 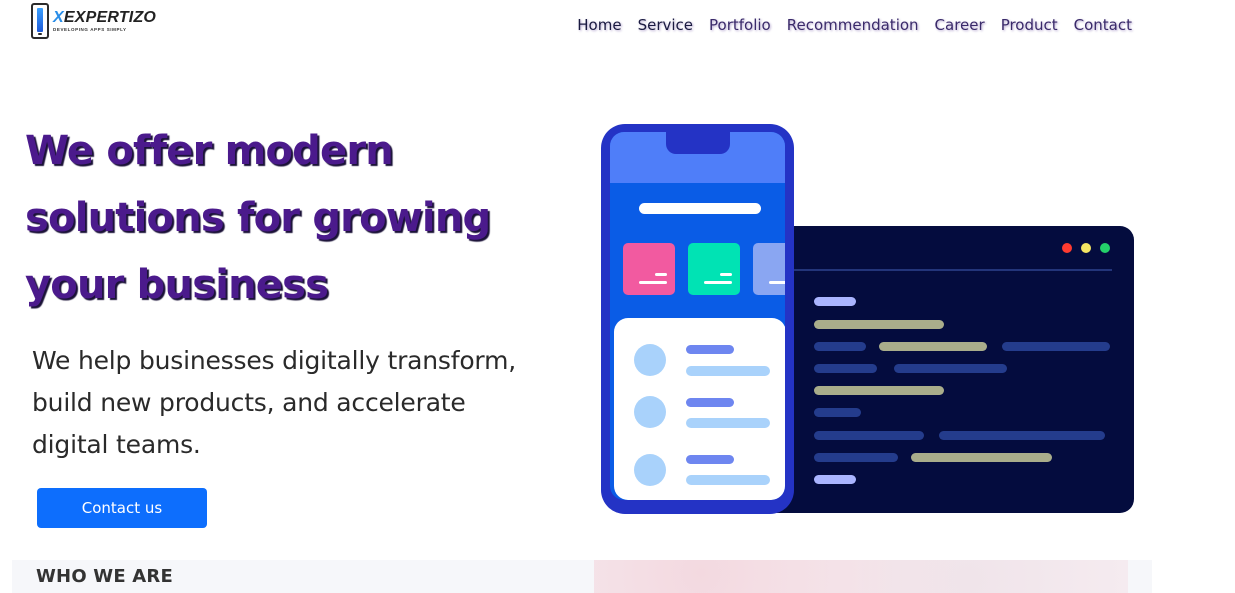 What do you see at coordinates (740, 25) in the screenshot?
I see `nav-item-portfolio: Portfolio` at bounding box center [740, 25].